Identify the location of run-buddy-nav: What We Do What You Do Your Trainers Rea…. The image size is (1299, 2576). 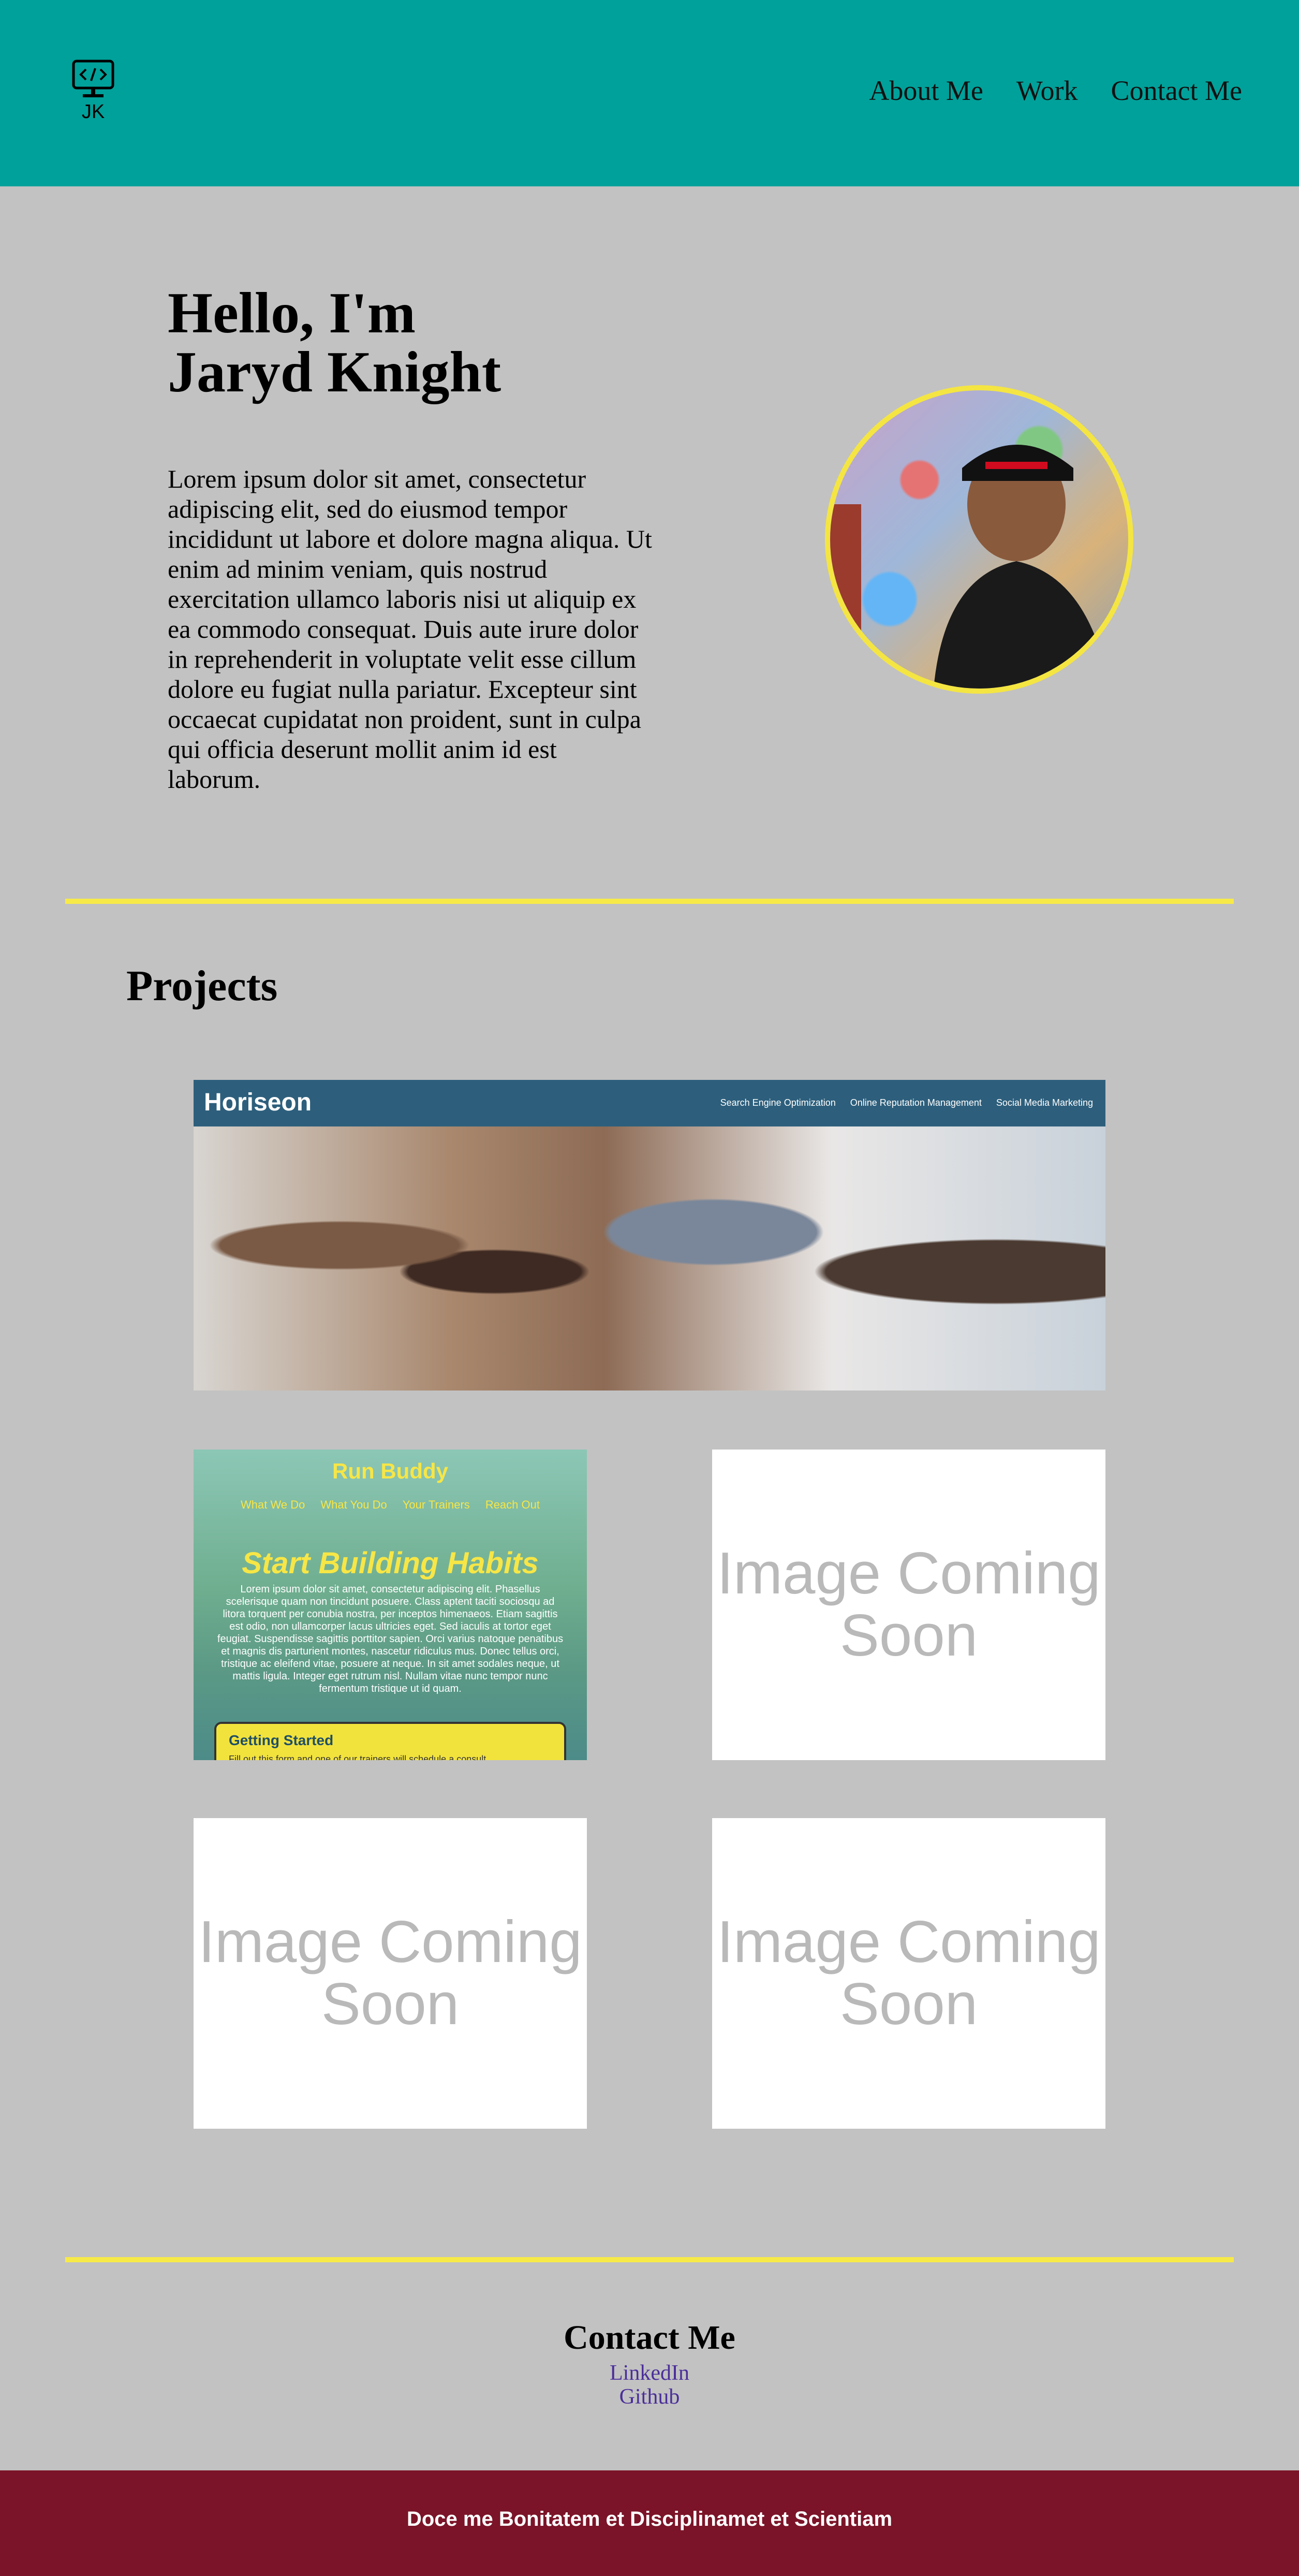
(390, 1505).